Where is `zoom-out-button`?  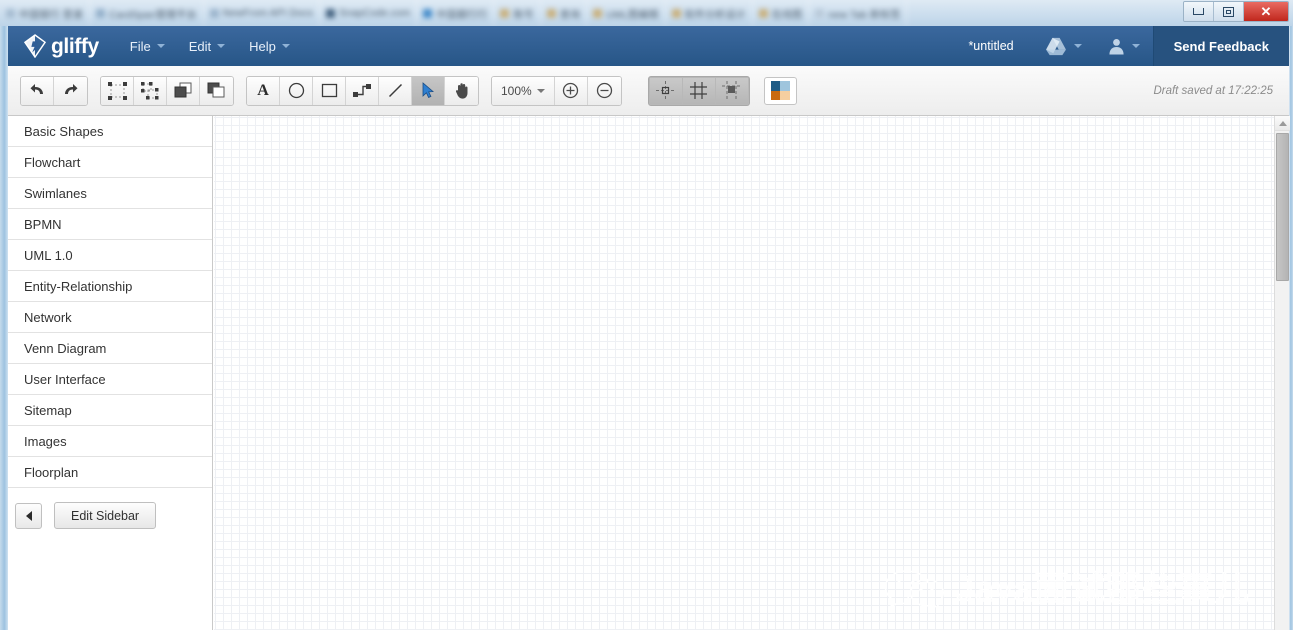
zoom-out-button is located at coordinates (604, 90).